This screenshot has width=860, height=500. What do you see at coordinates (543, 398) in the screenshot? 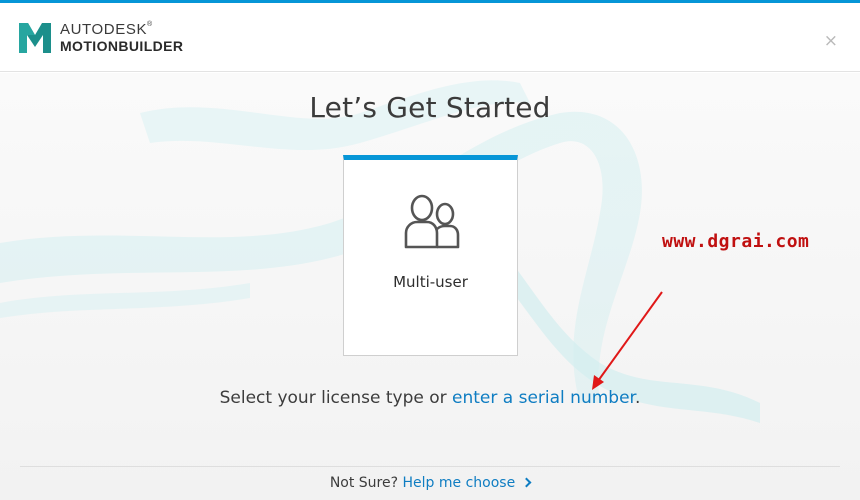
I see `enter-serial-number-link: enter a serial number` at bounding box center [543, 398].